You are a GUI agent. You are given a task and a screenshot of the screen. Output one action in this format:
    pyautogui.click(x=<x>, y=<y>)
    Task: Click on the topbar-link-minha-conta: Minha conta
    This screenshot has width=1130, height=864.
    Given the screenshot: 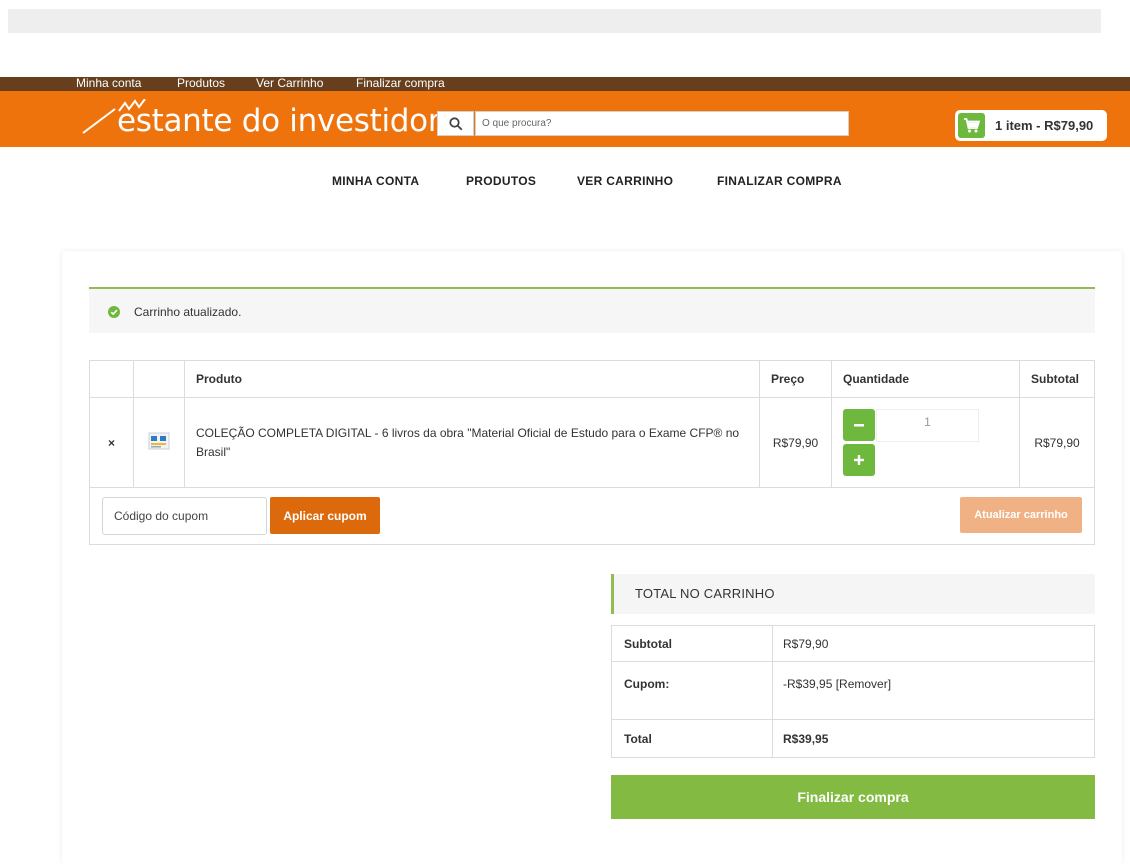 What is the action you would take?
    pyautogui.click(x=108, y=83)
    